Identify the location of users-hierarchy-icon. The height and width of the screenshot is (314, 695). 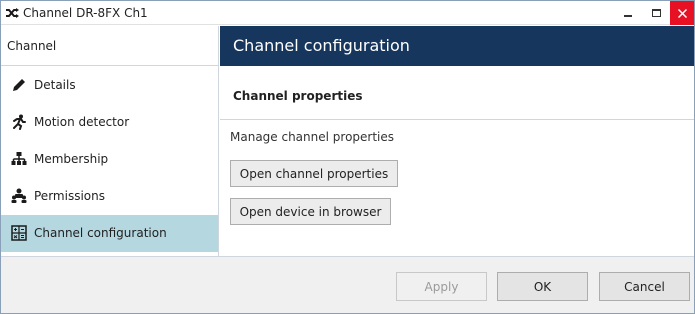
(19, 195).